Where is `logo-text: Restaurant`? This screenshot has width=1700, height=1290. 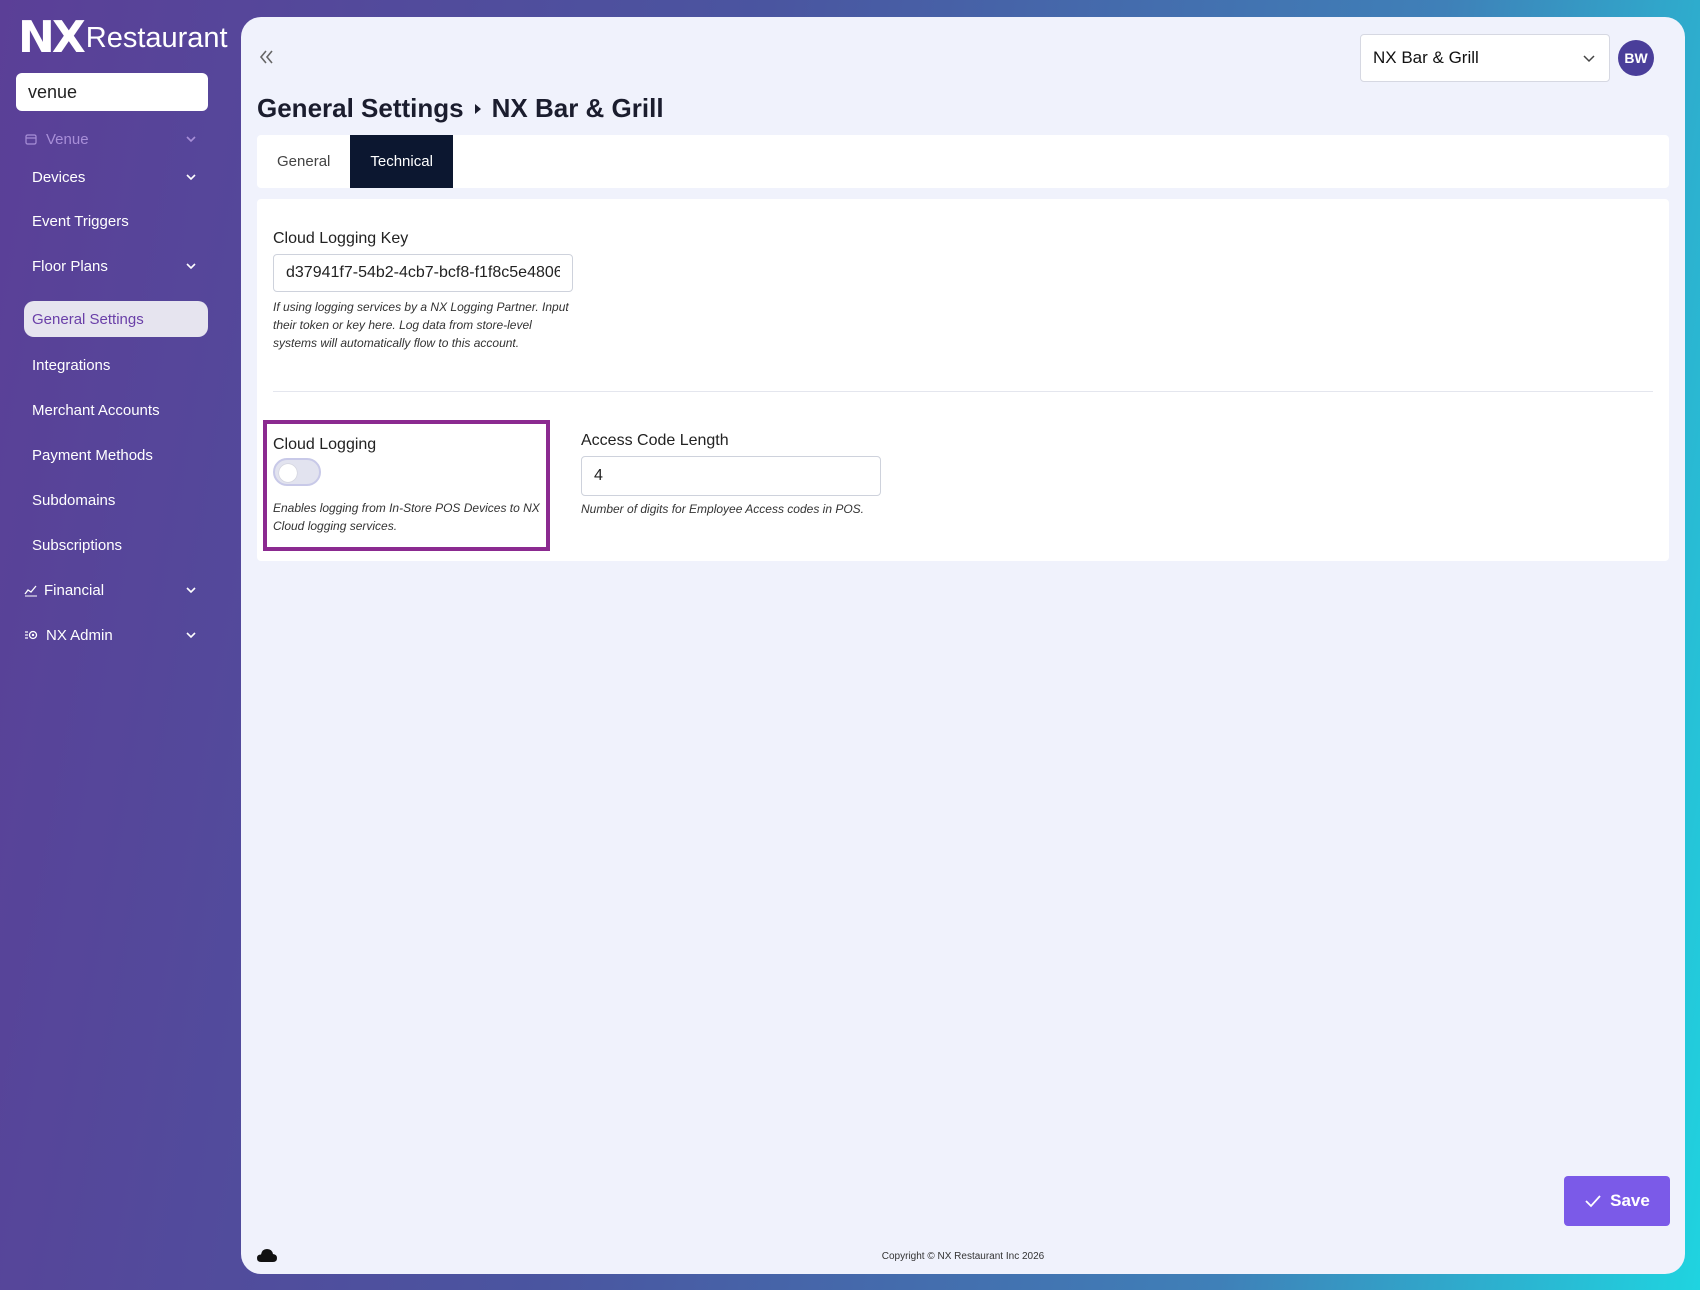 logo-text: Restaurant is located at coordinates (156, 38).